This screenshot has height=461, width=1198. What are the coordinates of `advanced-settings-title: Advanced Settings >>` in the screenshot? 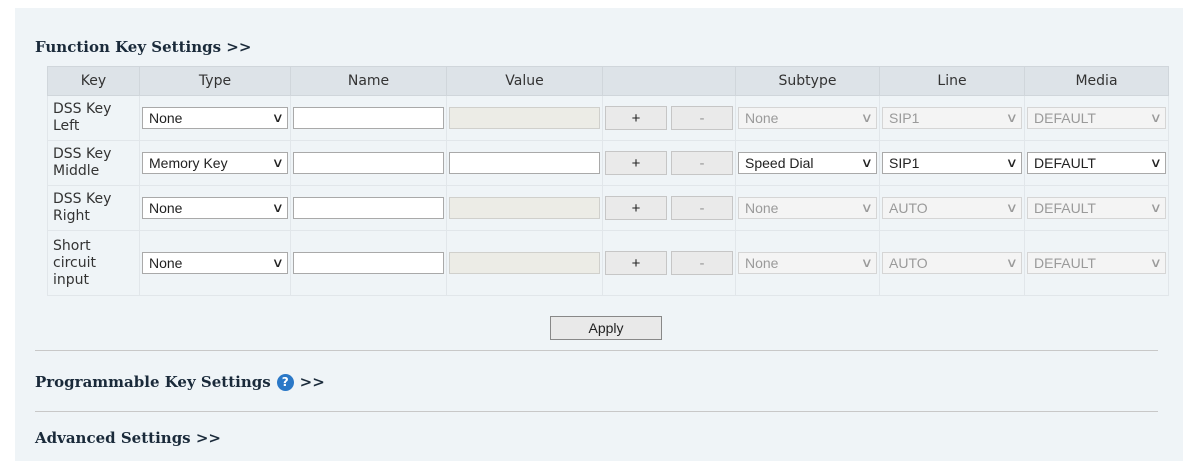 It's located at (128, 438).